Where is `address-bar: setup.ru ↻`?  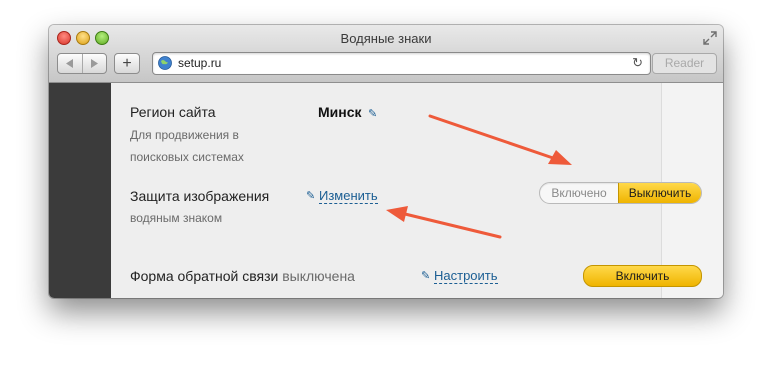 address-bar: setup.ru ↻ is located at coordinates (401, 63).